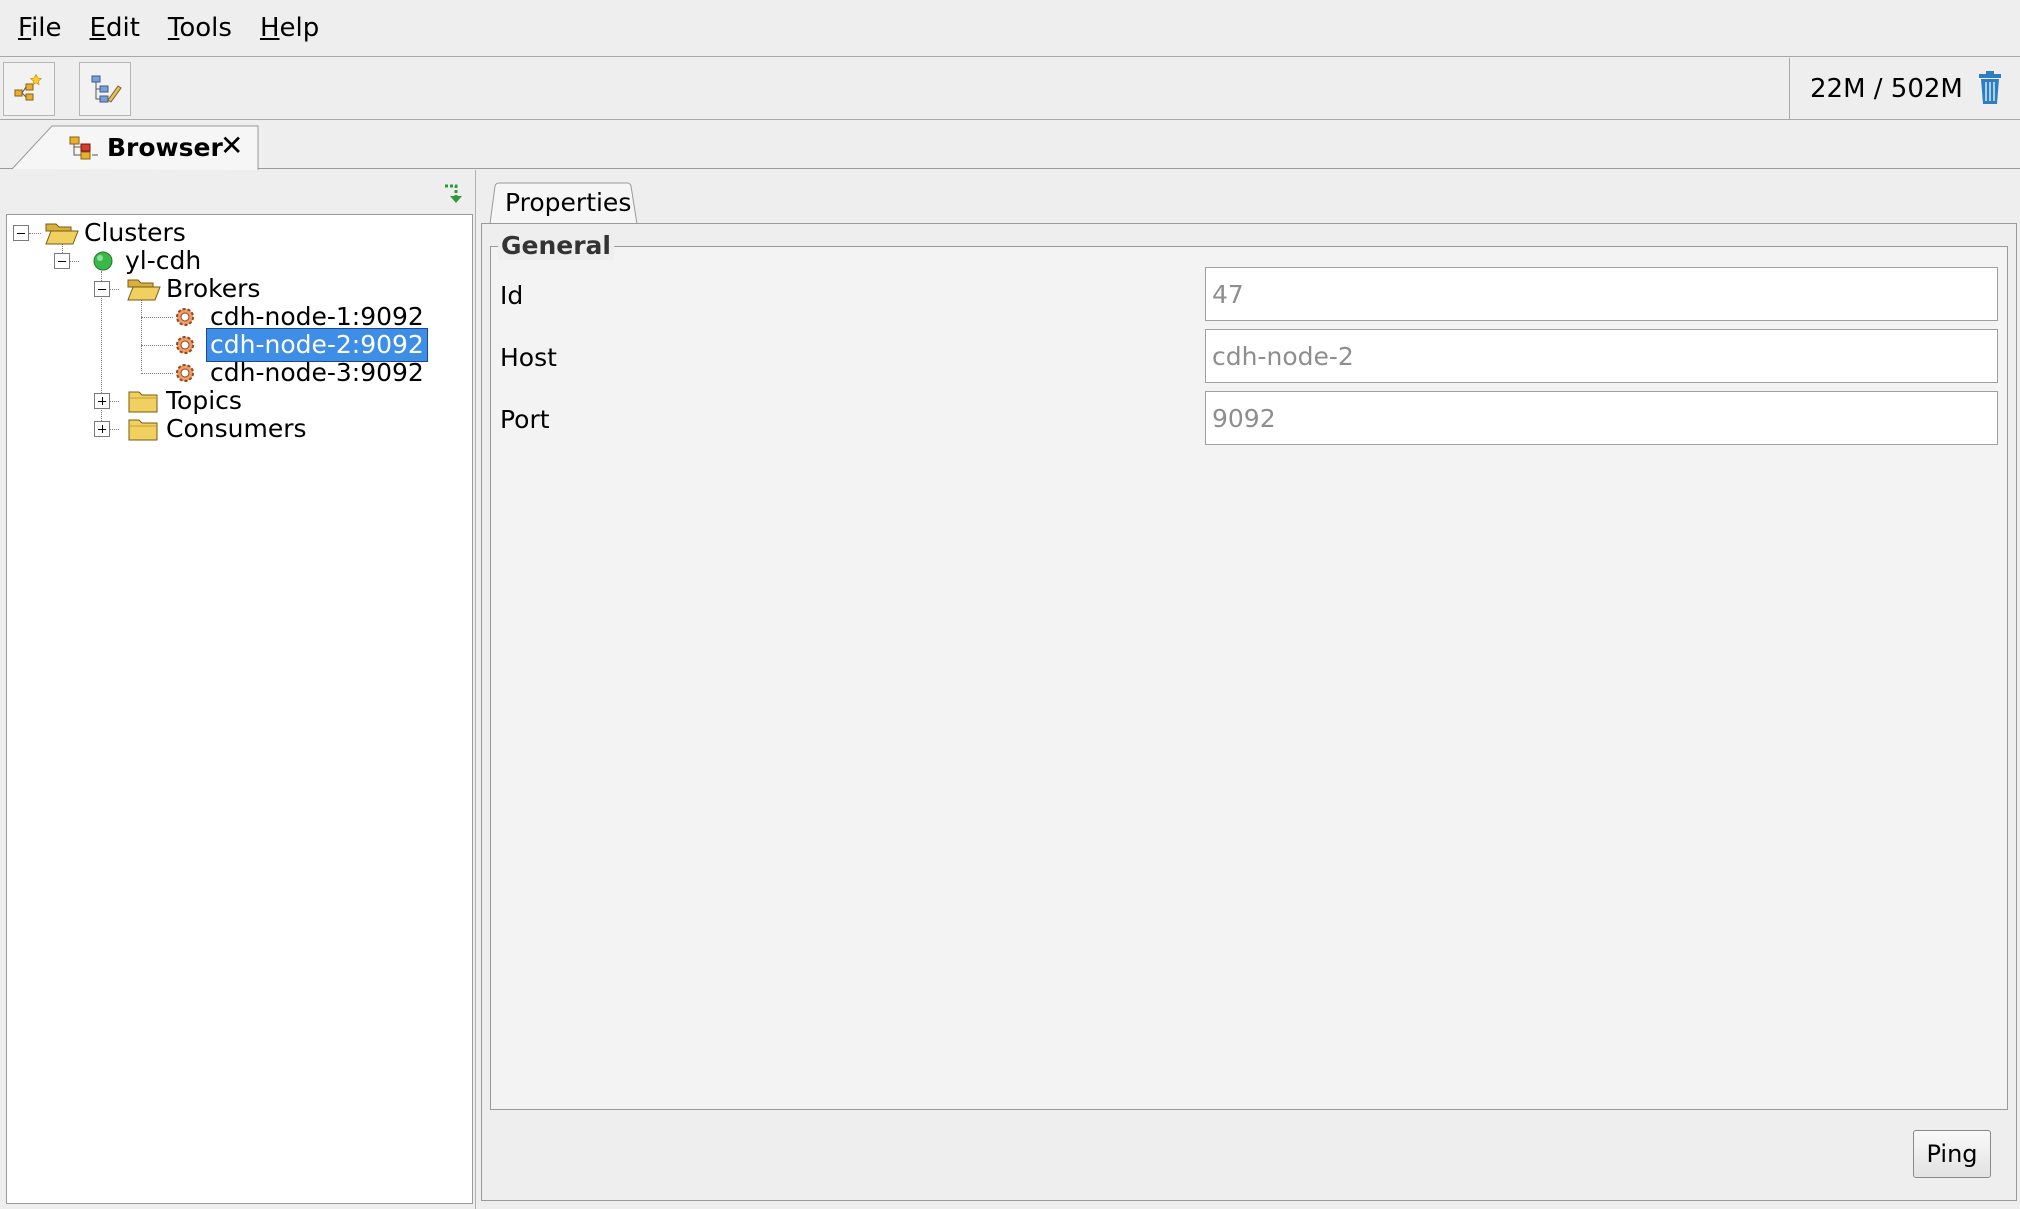 The width and height of the screenshot is (2020, 1209). I want to click on browser-tree-icon, so click(83, 148).